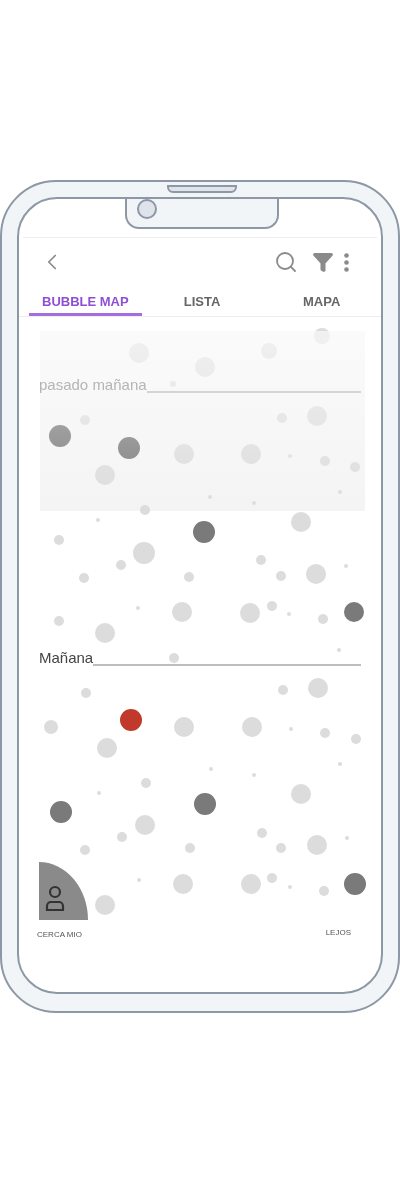  I want to click on search-button, so click(286, 262).